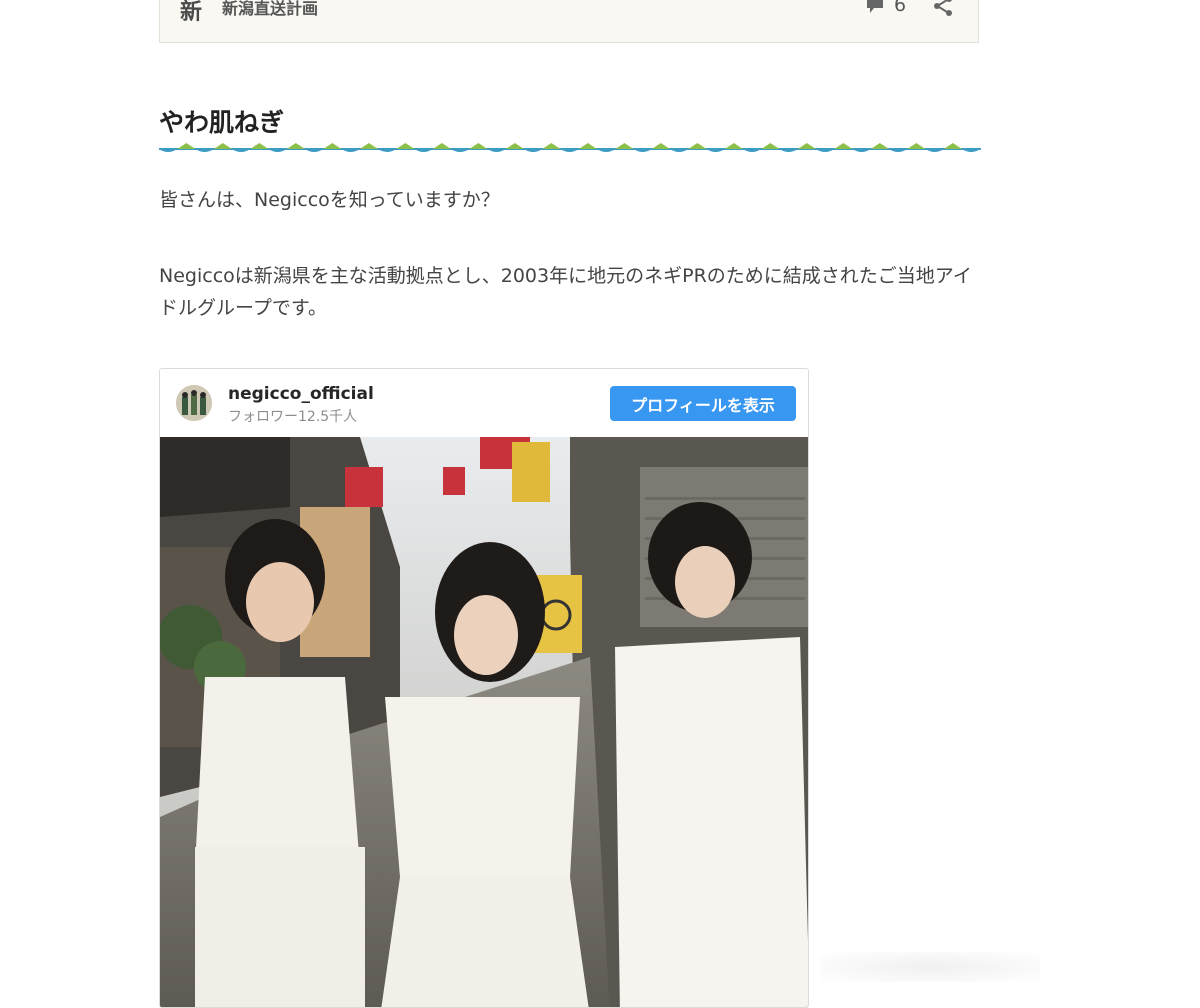 The width and height of the screenshot is (1200, 1008). What do you see at coordinates (703, 403) in the screenshot?
I see `view-profile-button: プロフィールを表示` at bounding box center [703, 403].